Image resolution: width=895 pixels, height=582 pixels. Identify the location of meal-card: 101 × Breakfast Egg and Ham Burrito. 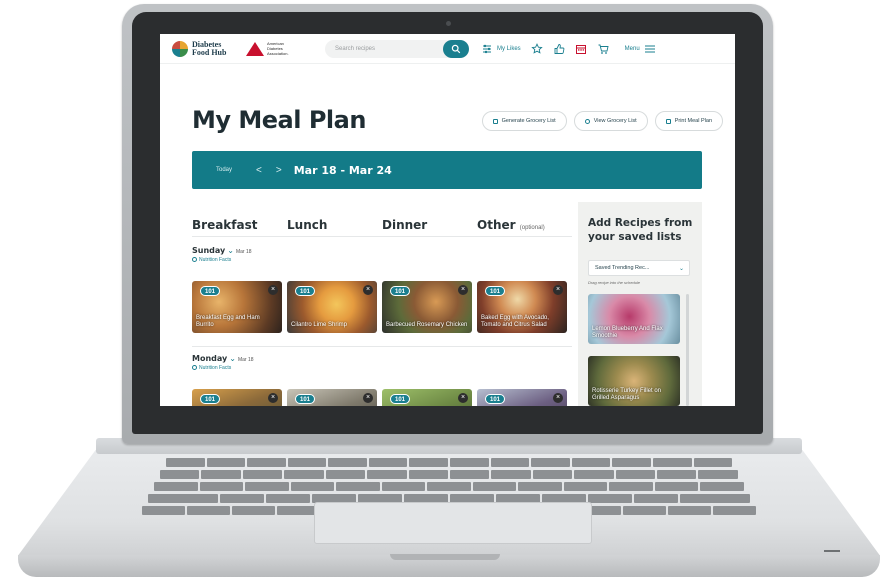
(237, 307).